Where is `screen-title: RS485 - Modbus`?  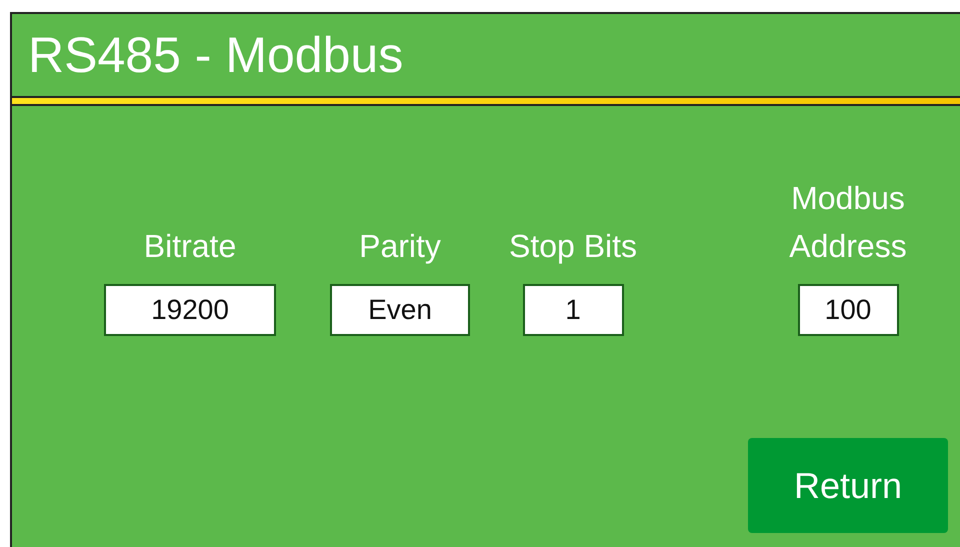
screen-title: RS485 - Modbus is located at coordinates (216, 55).